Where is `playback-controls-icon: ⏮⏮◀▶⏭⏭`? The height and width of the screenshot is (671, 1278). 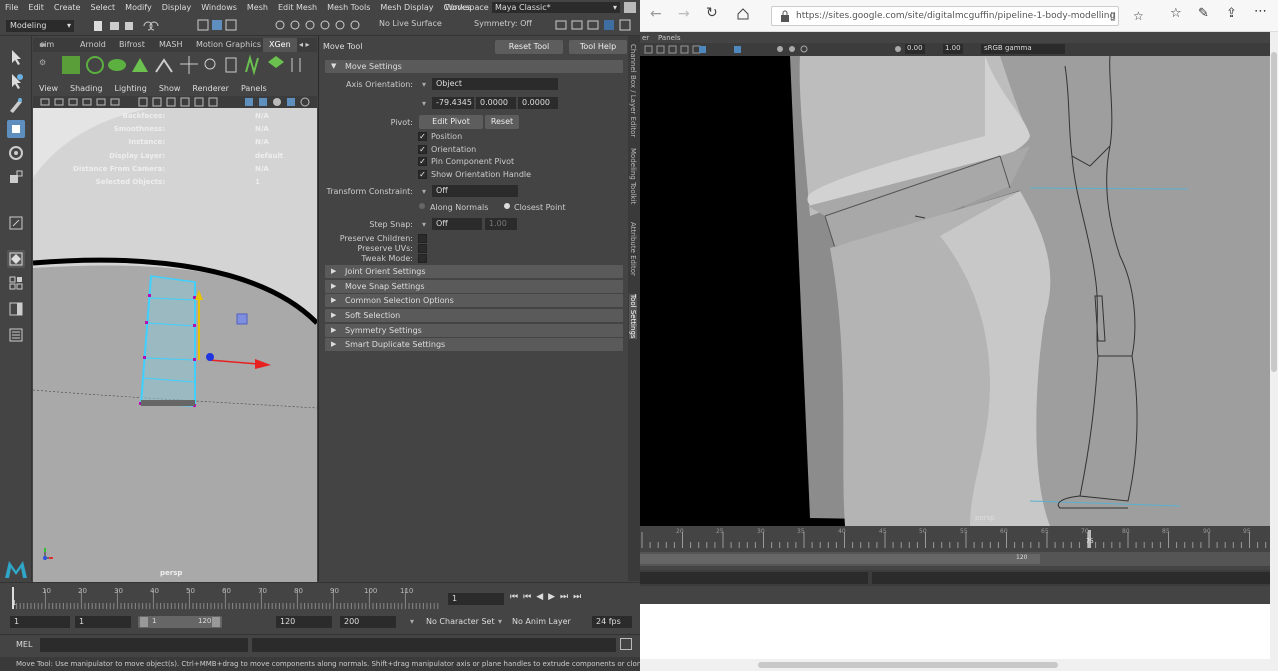 playback-controls-icon: ⏮⏮◀▶⏭⏭ is located at coordinates (548, 597).